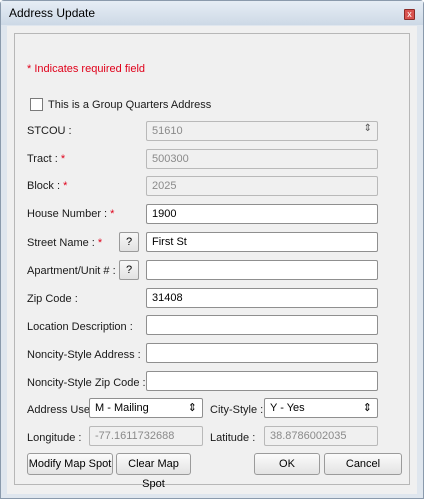 This screenshot has height=499, width=424. I want to click on city-style-label: City-Style :, so click(237, 410).